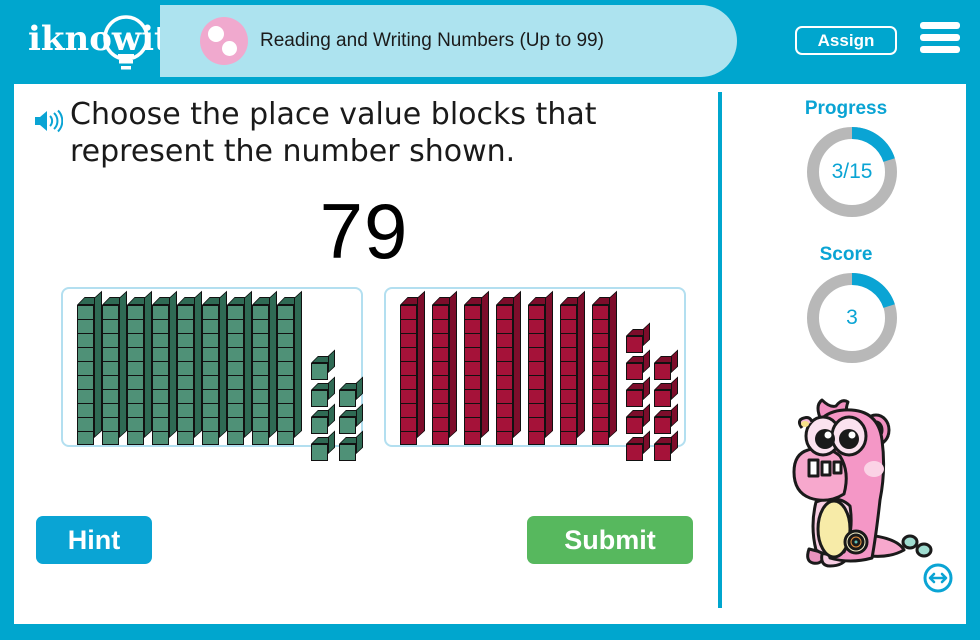 Image resolution: width=980 pixels, height=640 pixels. Describe the element at coordinates (846, 254) in the screenshot. I see `score-label: Score` at that location.